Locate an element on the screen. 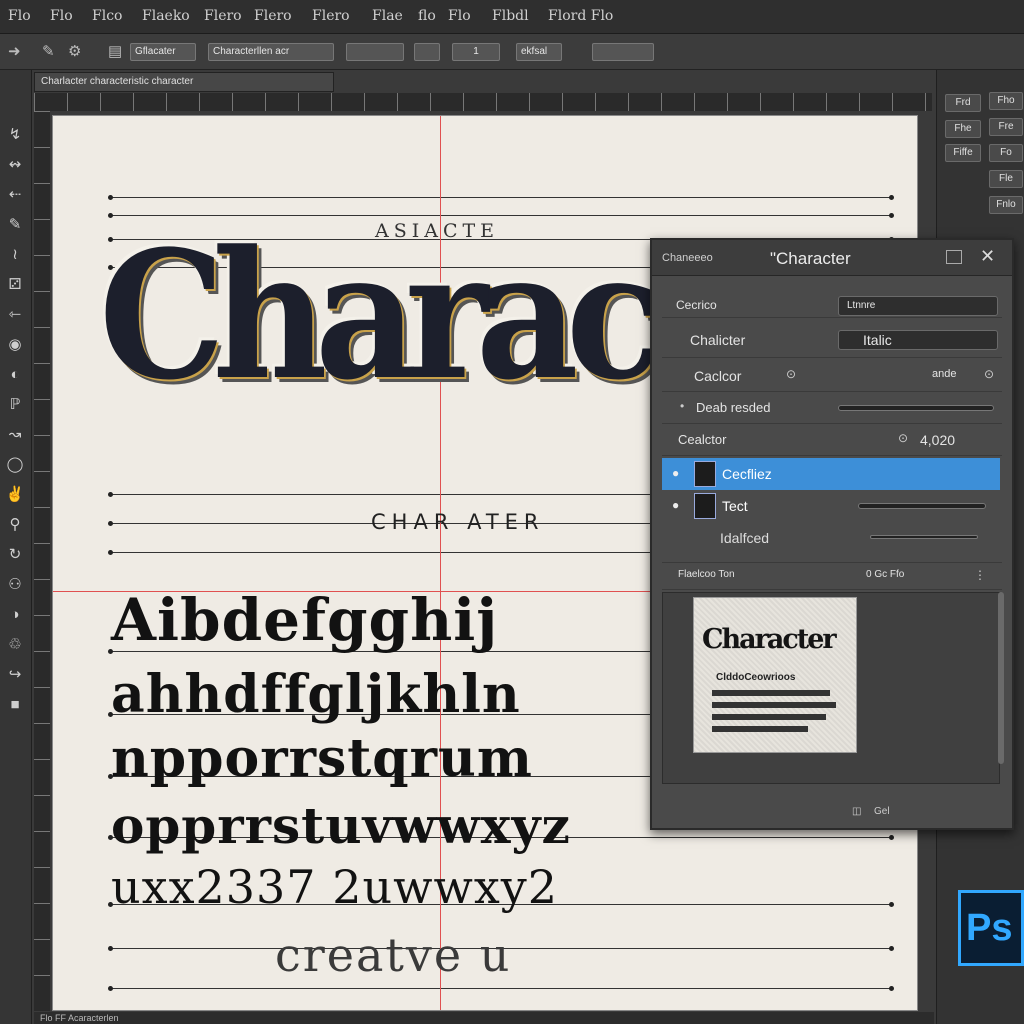  dock-button-5: Fre is located at coordinates (1006, 127).